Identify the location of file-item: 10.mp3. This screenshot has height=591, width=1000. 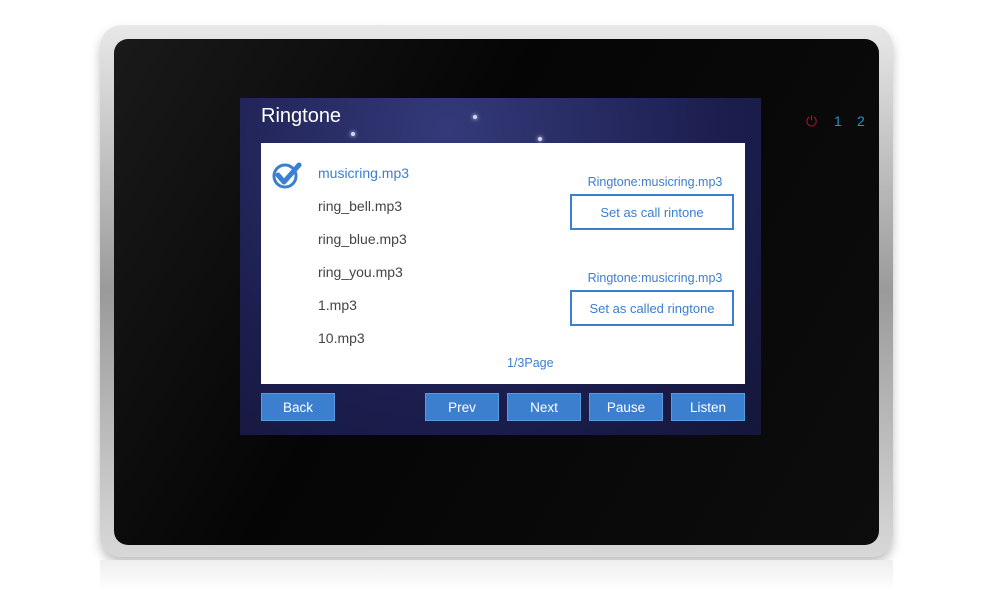
(341, 338).